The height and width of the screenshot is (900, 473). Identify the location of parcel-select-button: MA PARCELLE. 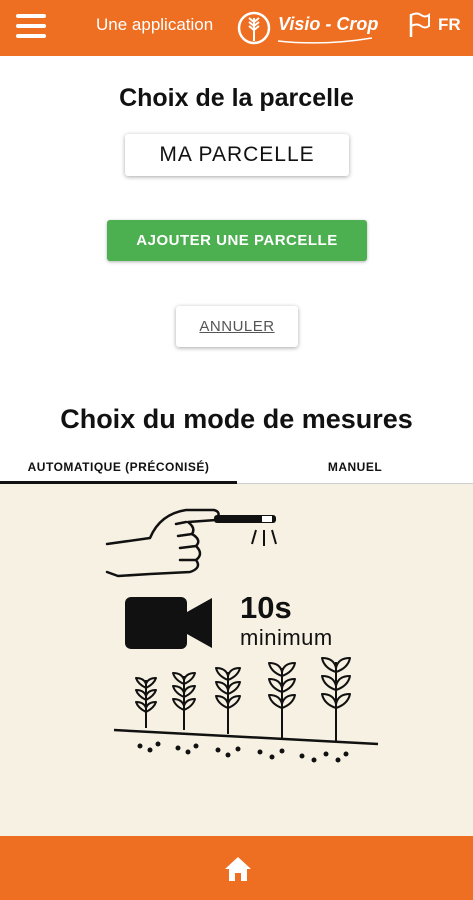
(237, 155).